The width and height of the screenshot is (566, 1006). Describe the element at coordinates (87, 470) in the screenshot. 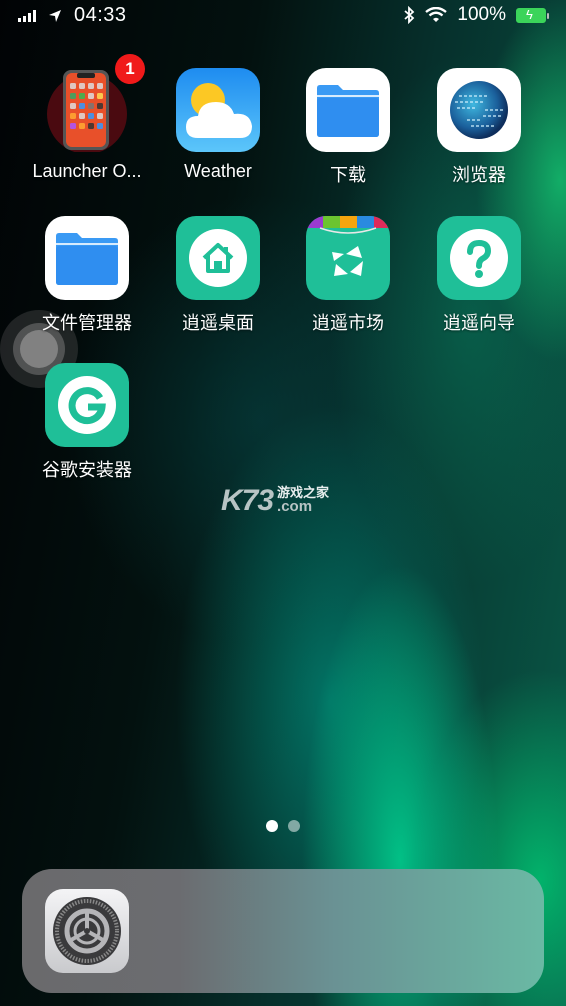

I see `app-label: 谷歌安装器` at that location.